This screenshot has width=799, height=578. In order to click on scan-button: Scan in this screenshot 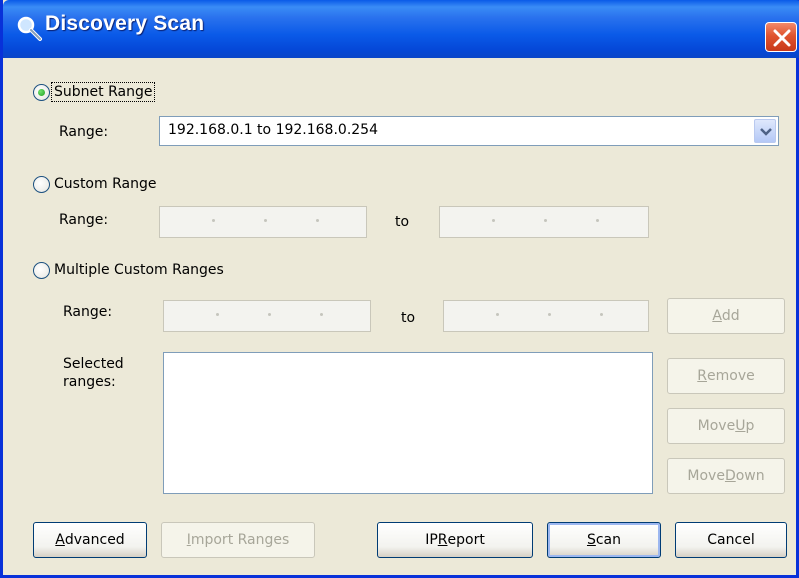, I will do `click(604, 540)`.